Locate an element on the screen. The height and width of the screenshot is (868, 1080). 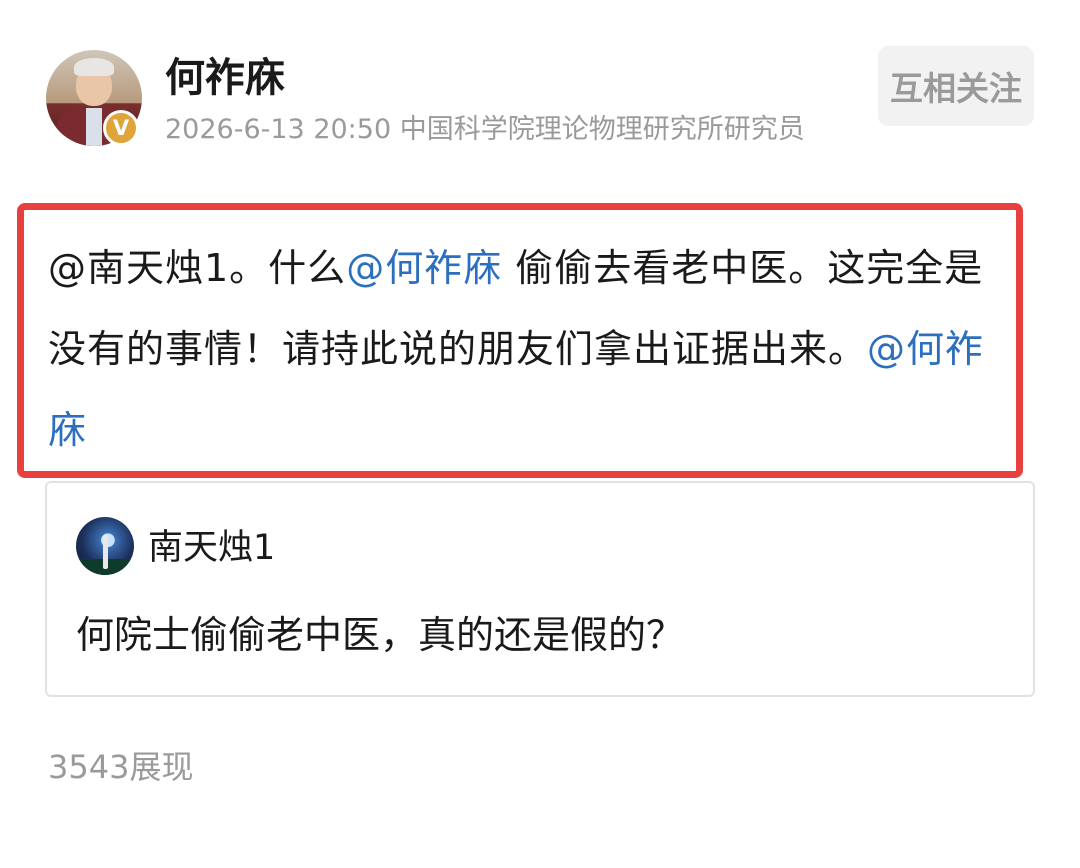
author-name: 何祚庥 is located at coordinates (225, 78).